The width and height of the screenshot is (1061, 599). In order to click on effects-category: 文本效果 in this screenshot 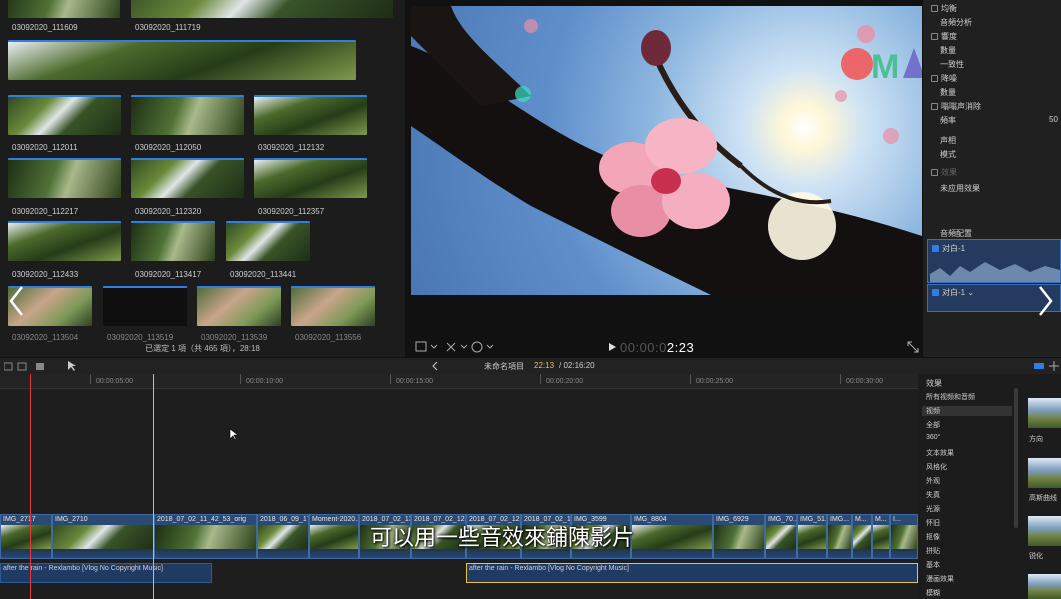, I will do `click(940, 453)`.